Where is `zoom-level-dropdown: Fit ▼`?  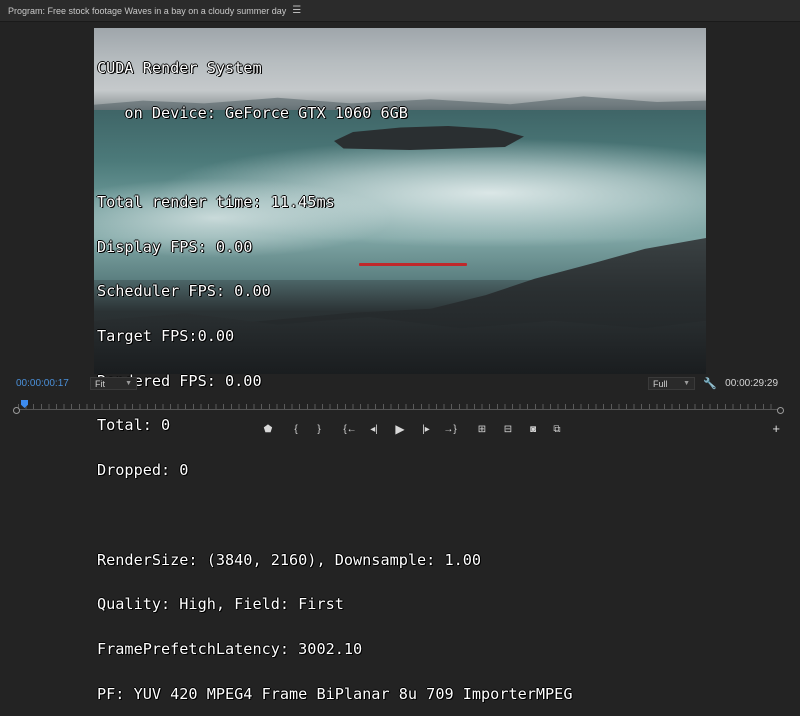 zoom-level-dropdown: Fit ▼ is located at coordinates (113, 383).